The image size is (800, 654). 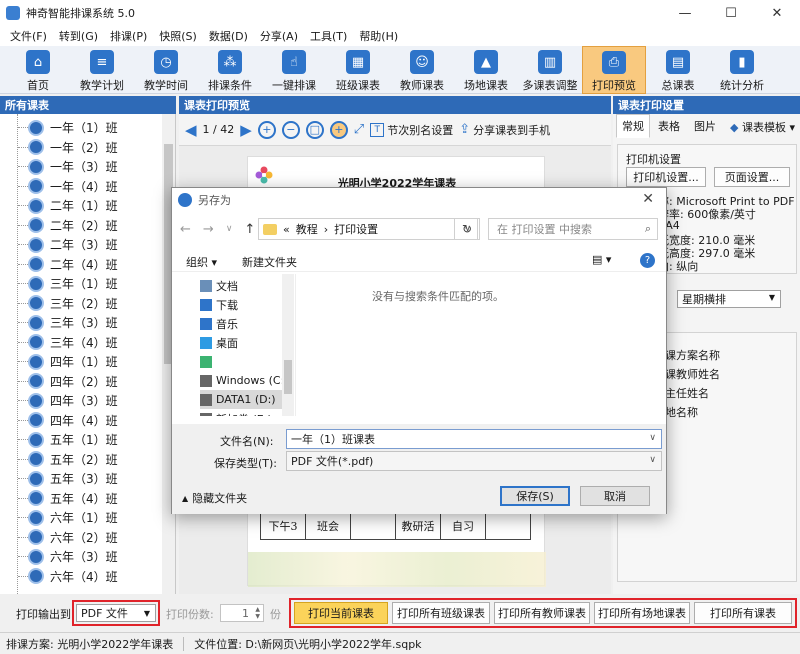 I want to click on toolbar-button-3: ⁂ 排课条件, so click(x=230, y=70).